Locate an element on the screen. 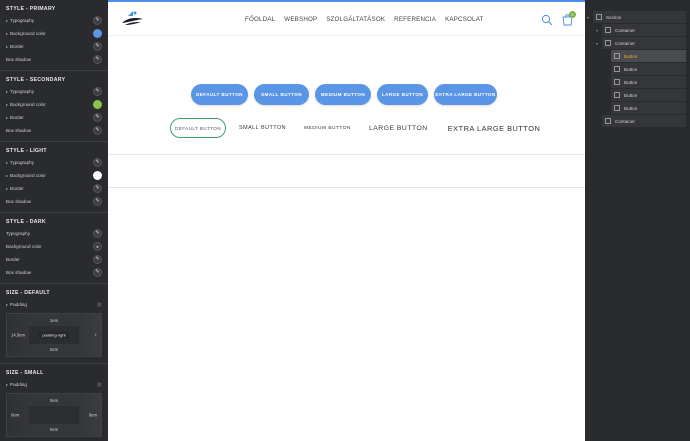 The height and width of the screenshot is (441, 690). padding-left-value: 0em is located at coordinates (15, 415).